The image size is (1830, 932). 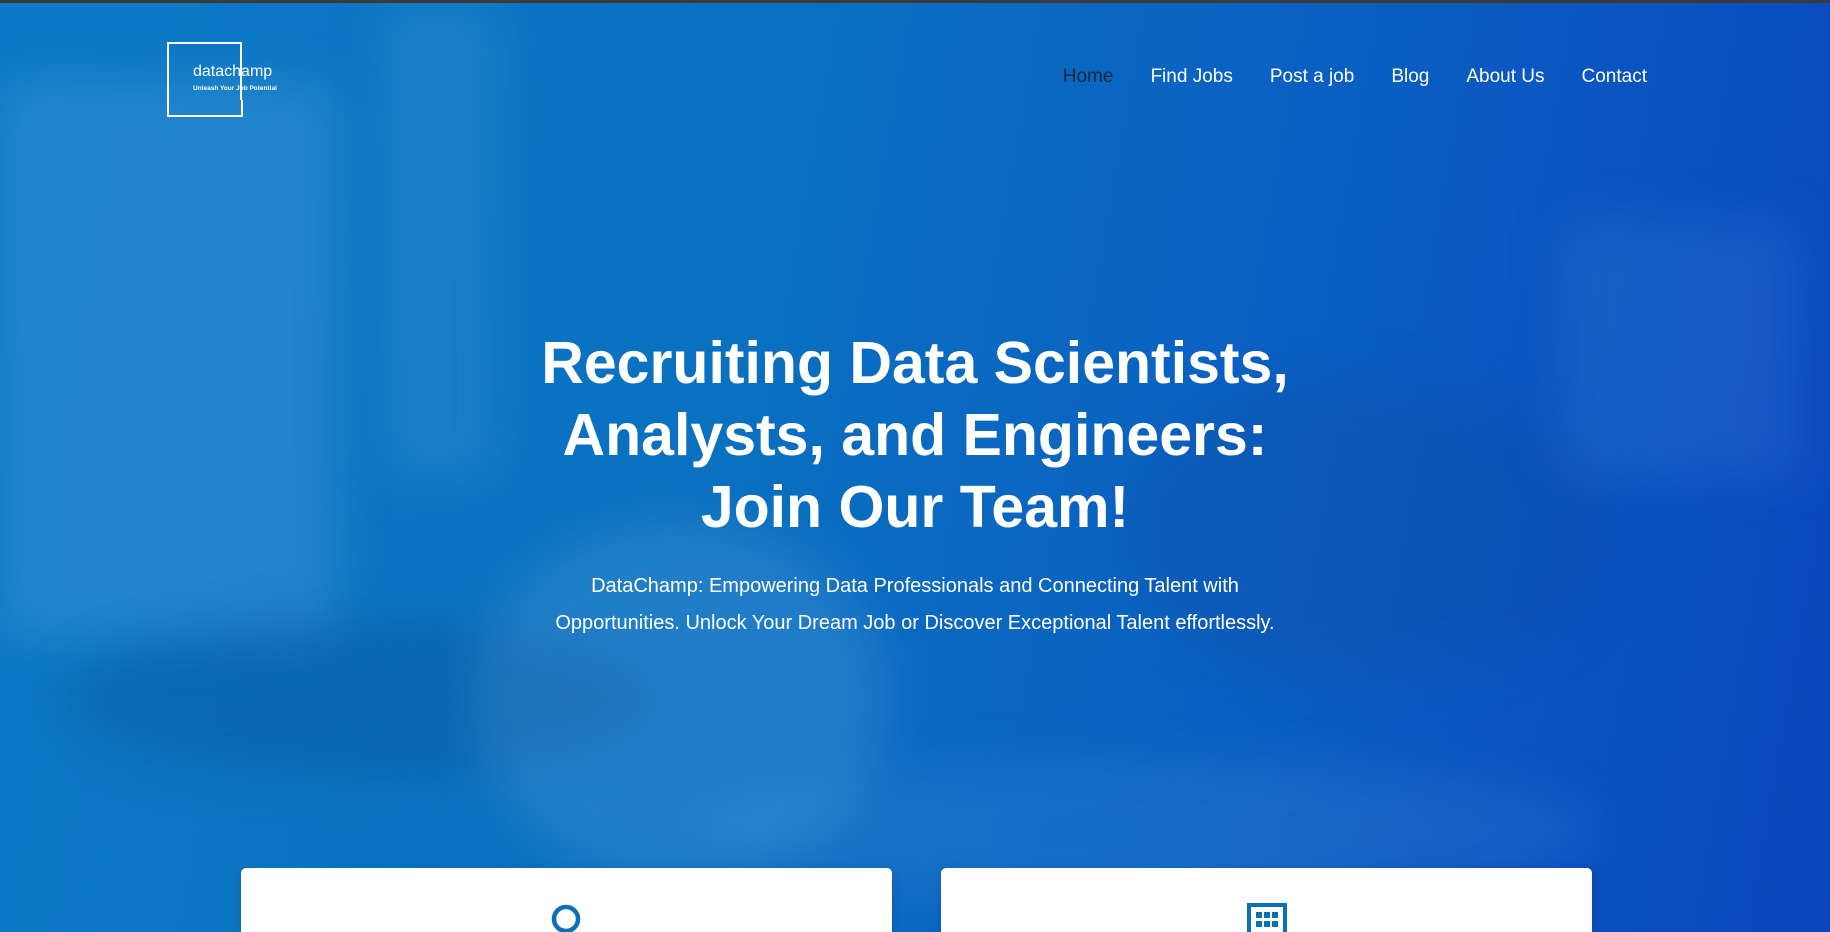 What do you see at coordinates (915, 363) in the screenshot?
I see `hero-headline-line: Recruiting Data Scientists,` at bounding box center [915, 363].